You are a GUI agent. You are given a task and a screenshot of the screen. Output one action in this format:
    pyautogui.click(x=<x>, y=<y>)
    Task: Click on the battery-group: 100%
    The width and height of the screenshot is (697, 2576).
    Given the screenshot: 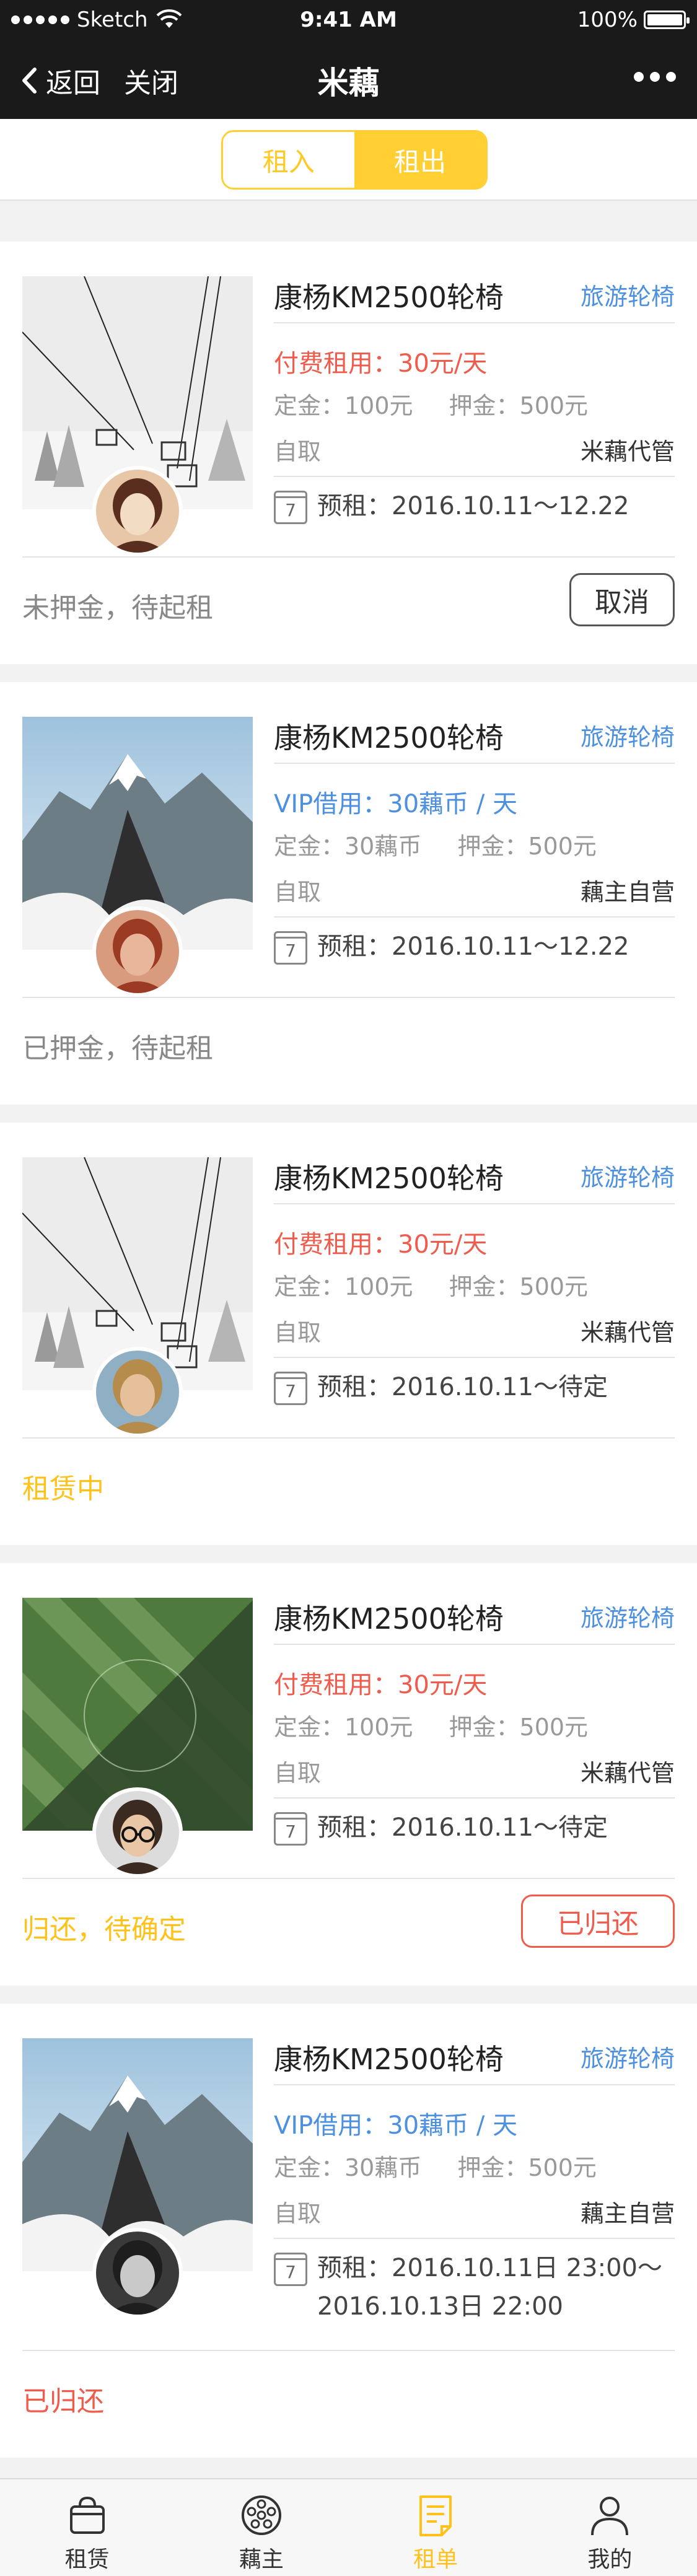 What is the action you would take?
    pyautogui.click(x=633, y=19)
    